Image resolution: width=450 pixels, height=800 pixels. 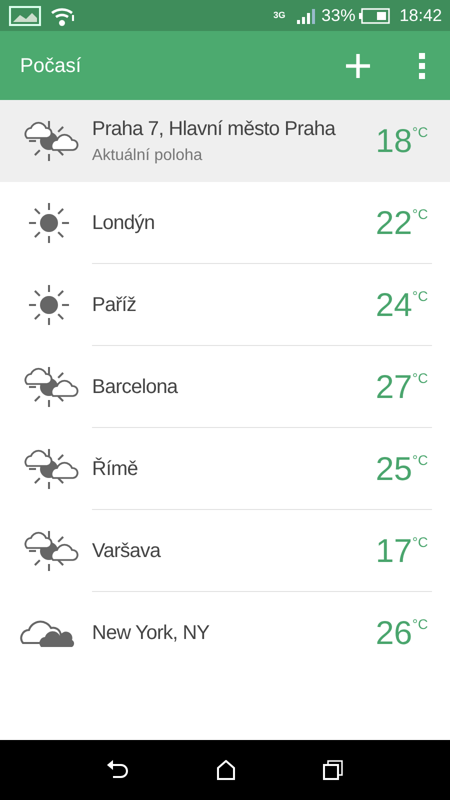 I want to click on location-name: Varšava, so click(x=127, y=551).